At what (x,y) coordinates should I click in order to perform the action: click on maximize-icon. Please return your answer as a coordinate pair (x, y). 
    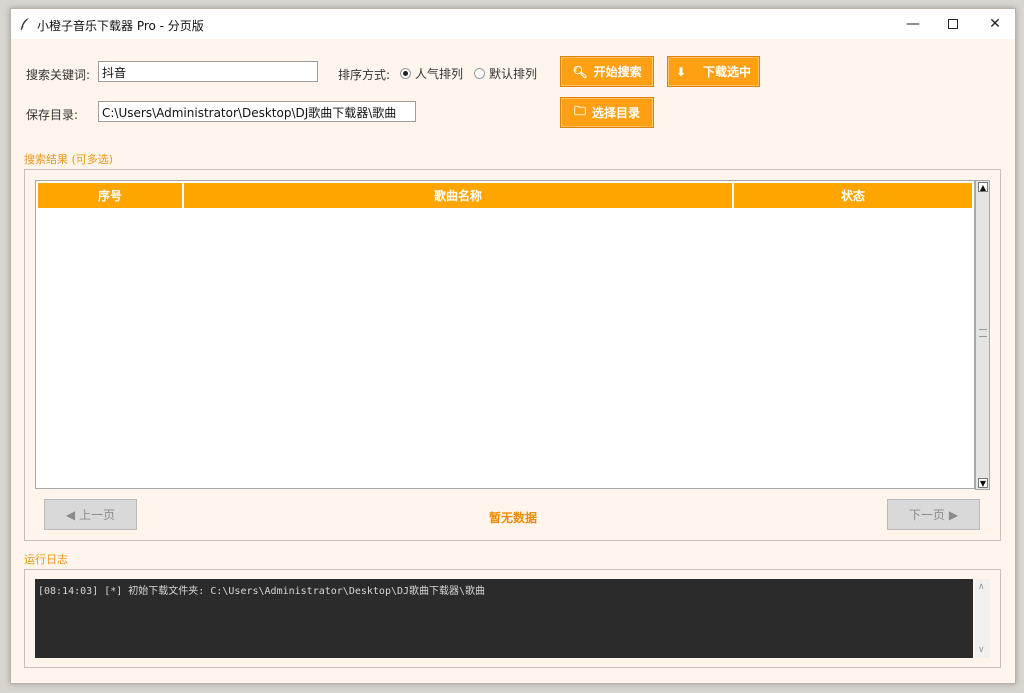
    Looking at the image, I should click on (953, 24).